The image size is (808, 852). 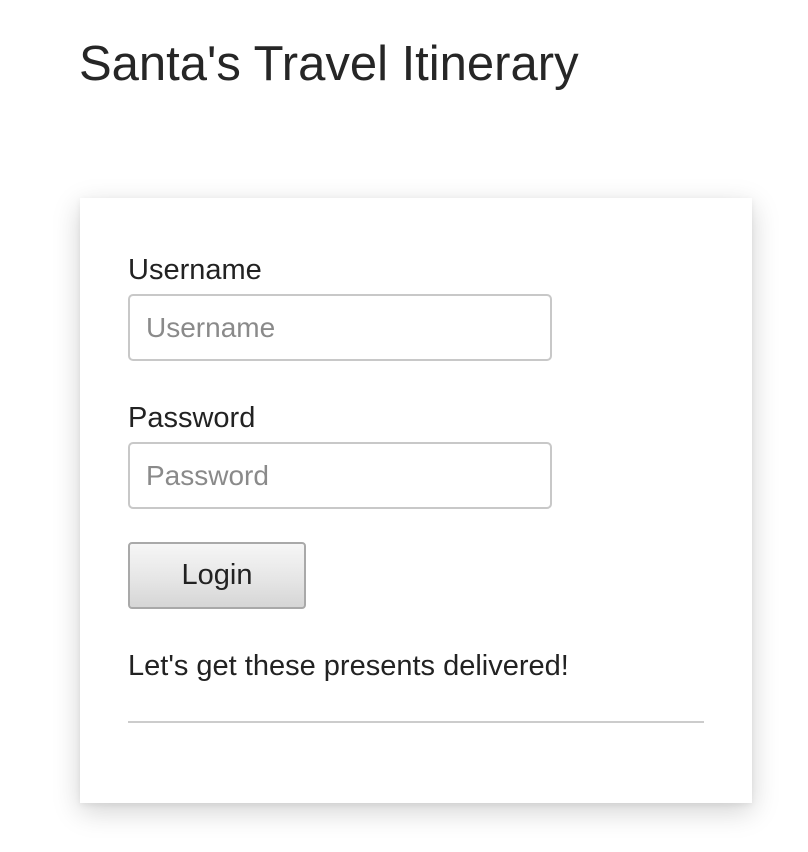 I want to click on page-title: Santa's Travel Itinerary, so click(x=329, y=64).